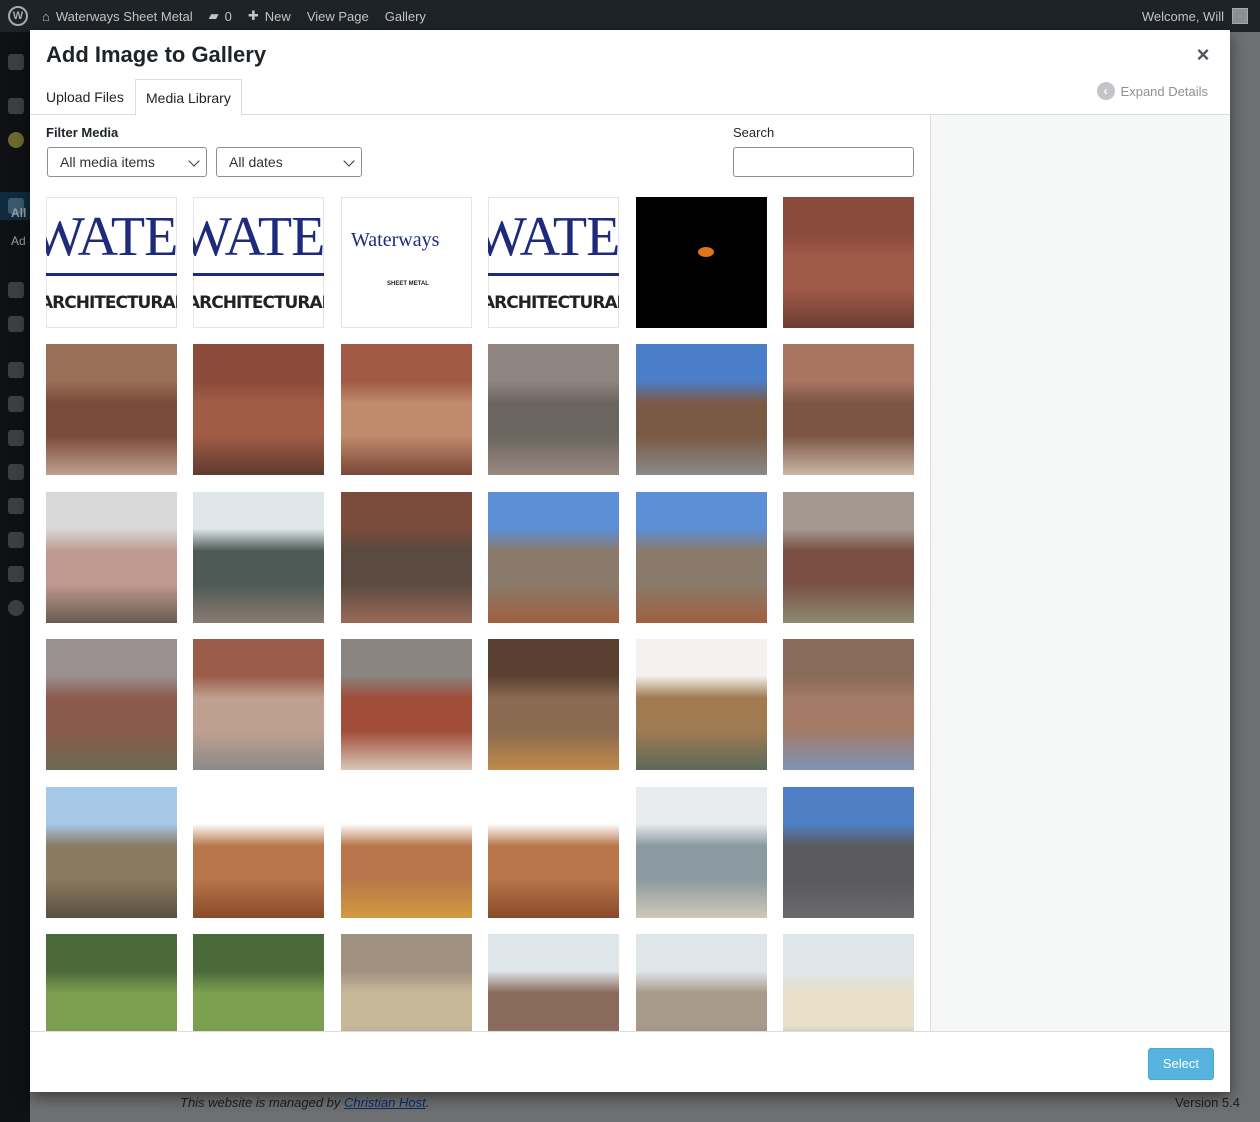 The width and height of the screenshot is (1260, 1122). Describe the element at coordinates (630, 97) in the screenshot. I see `modal-tabs: Upload Files Media Library` at that location.